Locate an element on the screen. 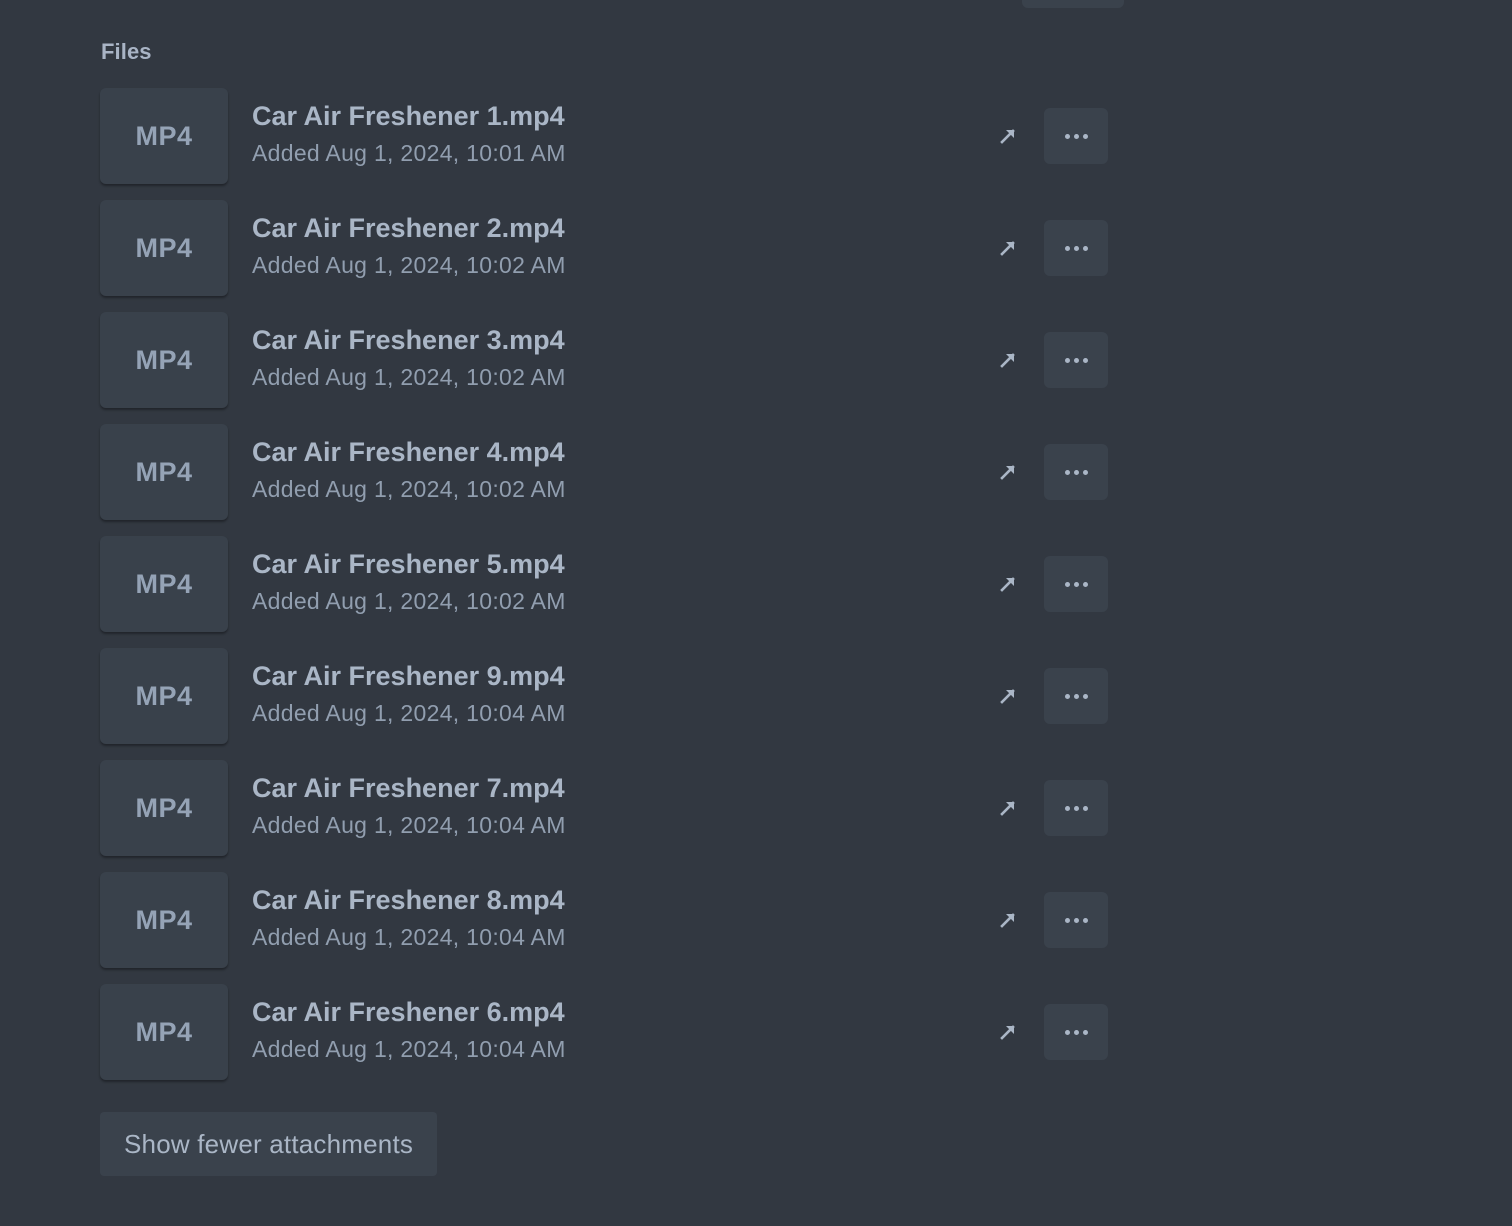  partial-button is located at coordinates (1073, 4).